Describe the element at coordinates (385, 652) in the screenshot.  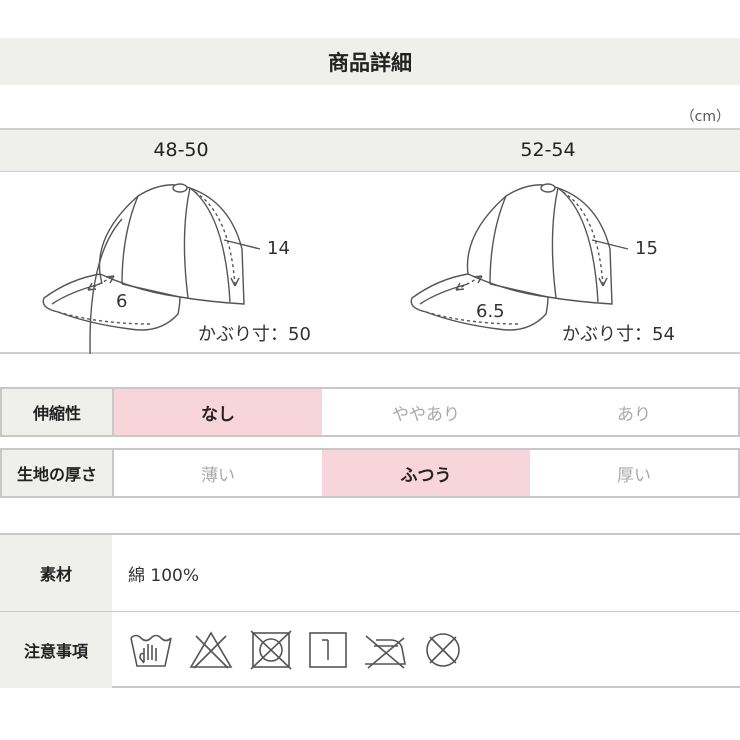
I see `iron-low-icon` at that location.